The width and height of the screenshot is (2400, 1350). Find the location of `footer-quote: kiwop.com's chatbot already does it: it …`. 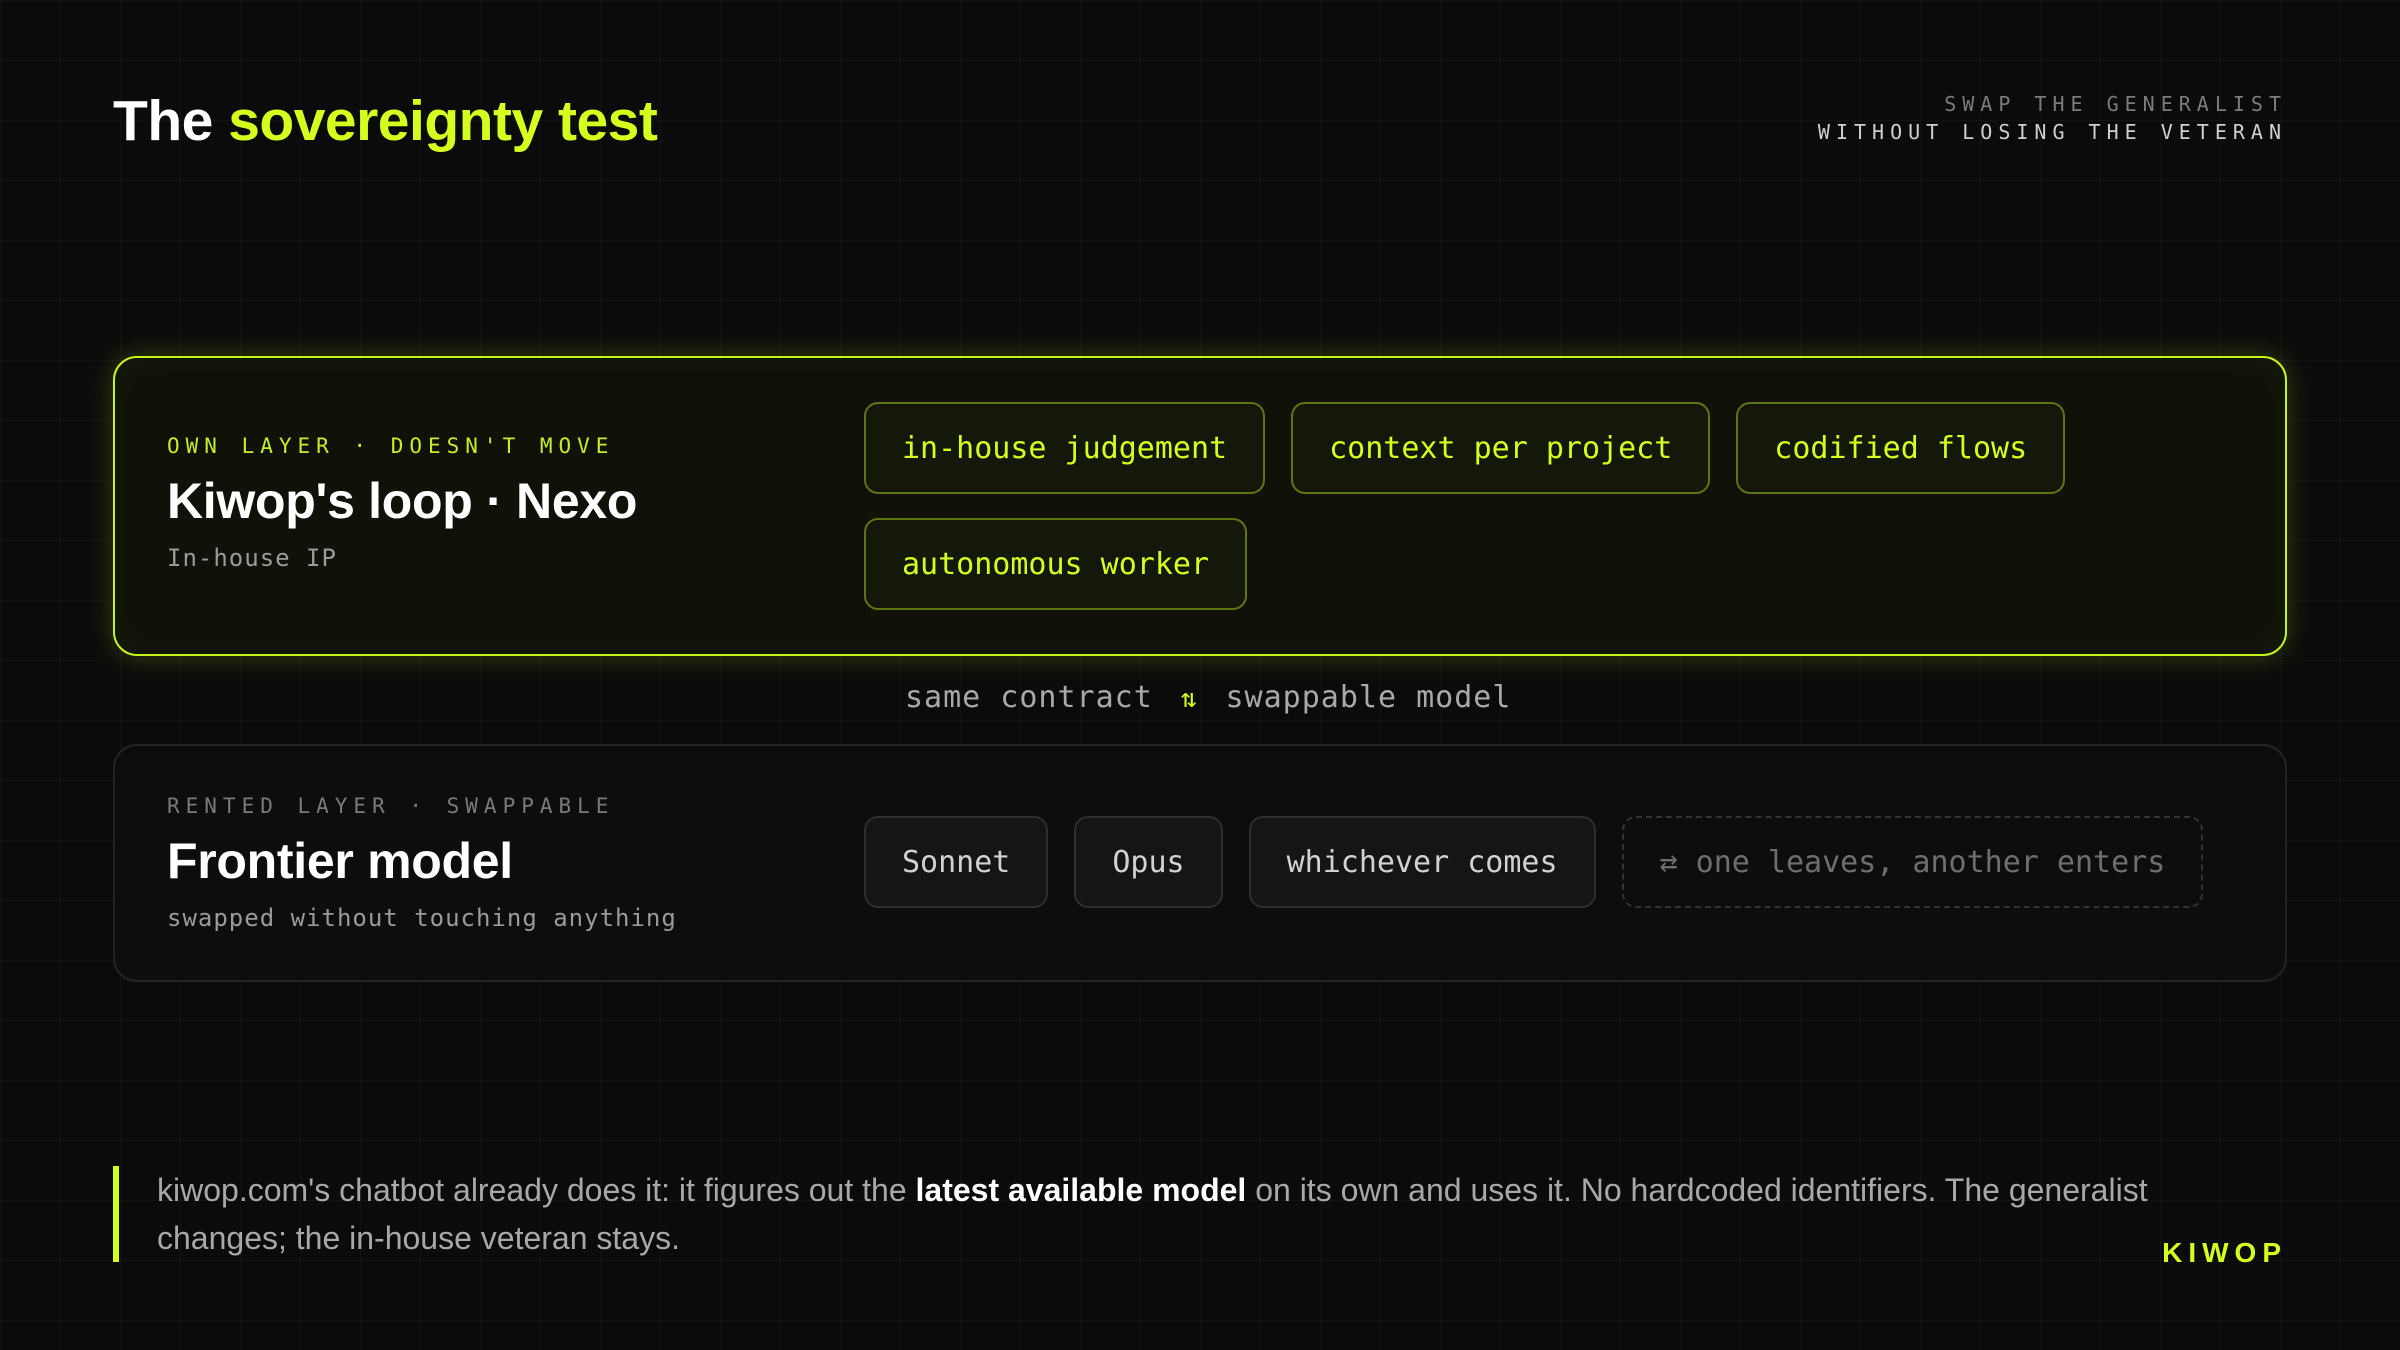

footer-quote: kiwop.com's chatbot already does it: it … is located at coordinates (1133, 1214).